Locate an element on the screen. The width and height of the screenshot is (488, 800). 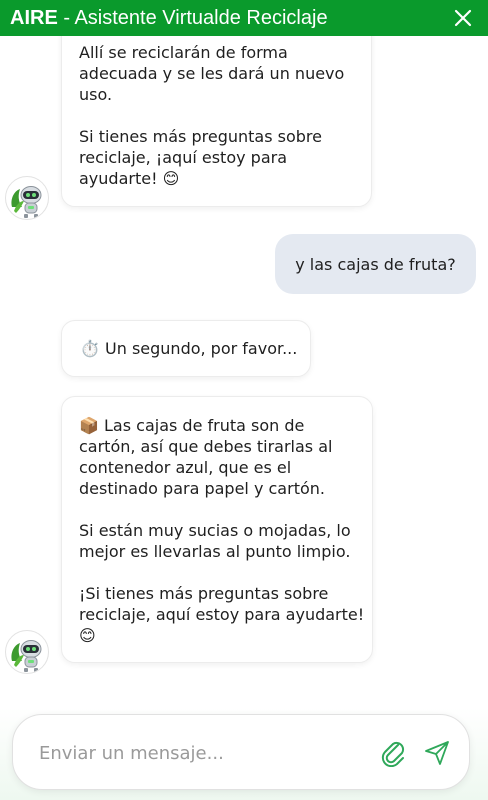
message-line: adecuada y se les dará un nuevo is located at coordinates (212, 73).